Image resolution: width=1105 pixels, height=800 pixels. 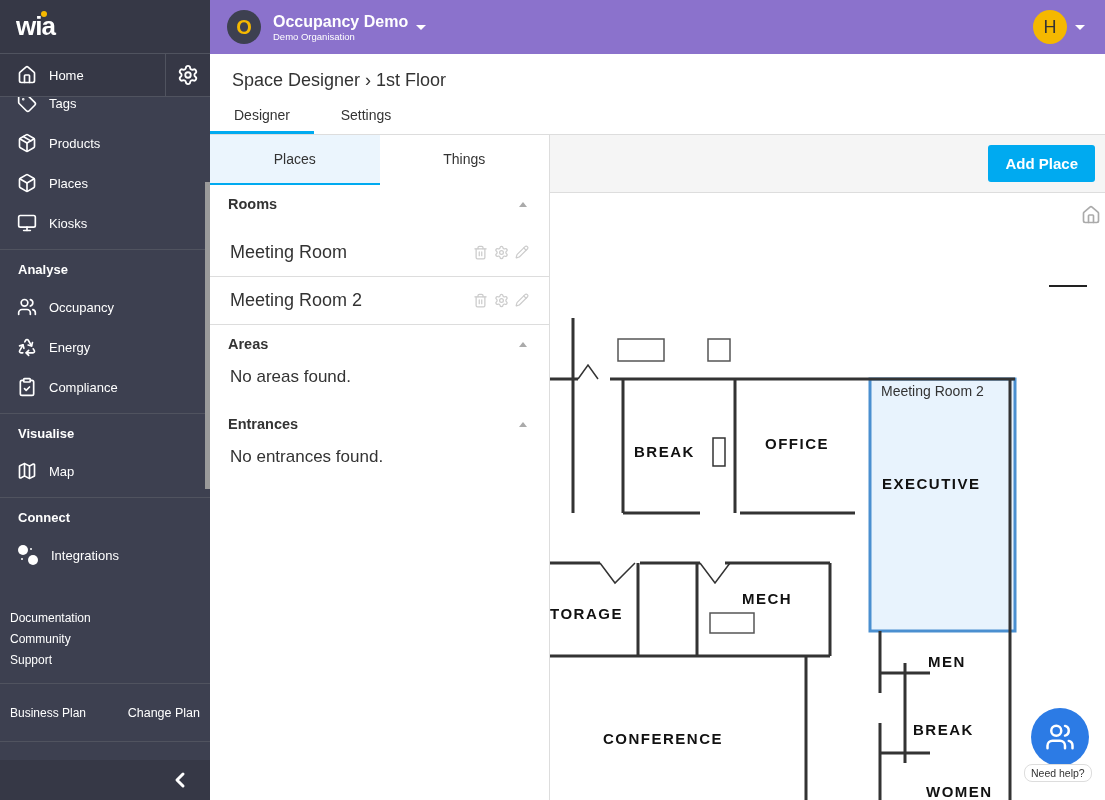 What do you see at coordinates (290, 377) in the screenshot?
I see `empty-message: No areas found.` at bounding box center [290, 377].